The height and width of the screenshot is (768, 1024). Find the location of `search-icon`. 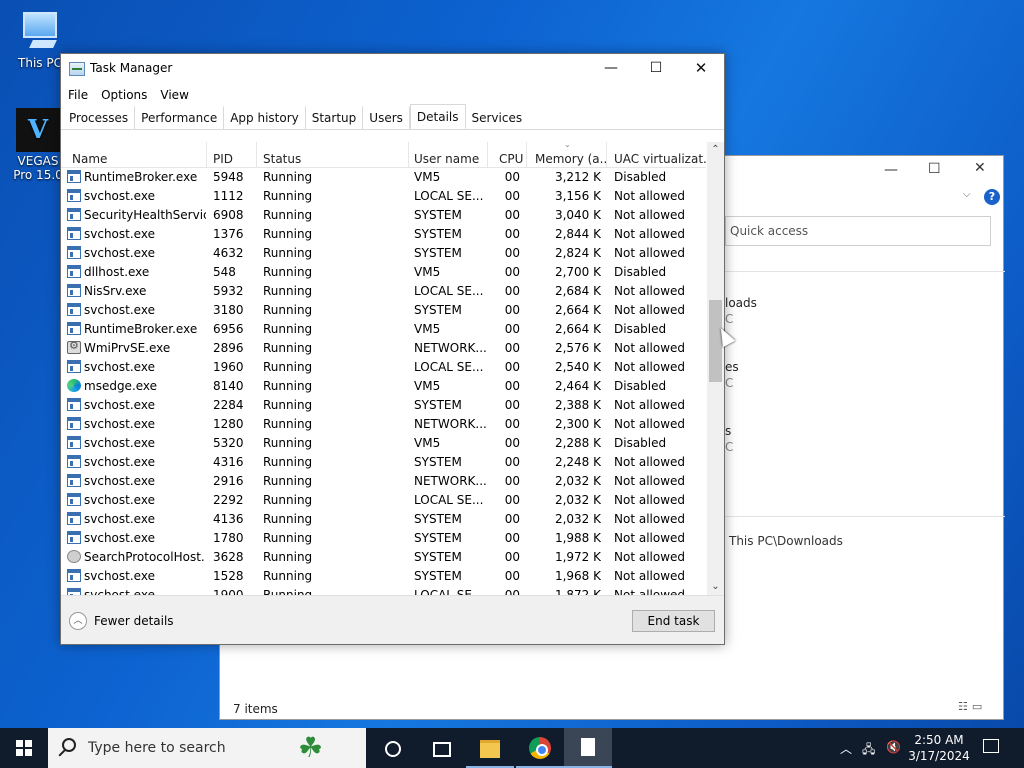

search-icon is located at coordinates (69, 745).